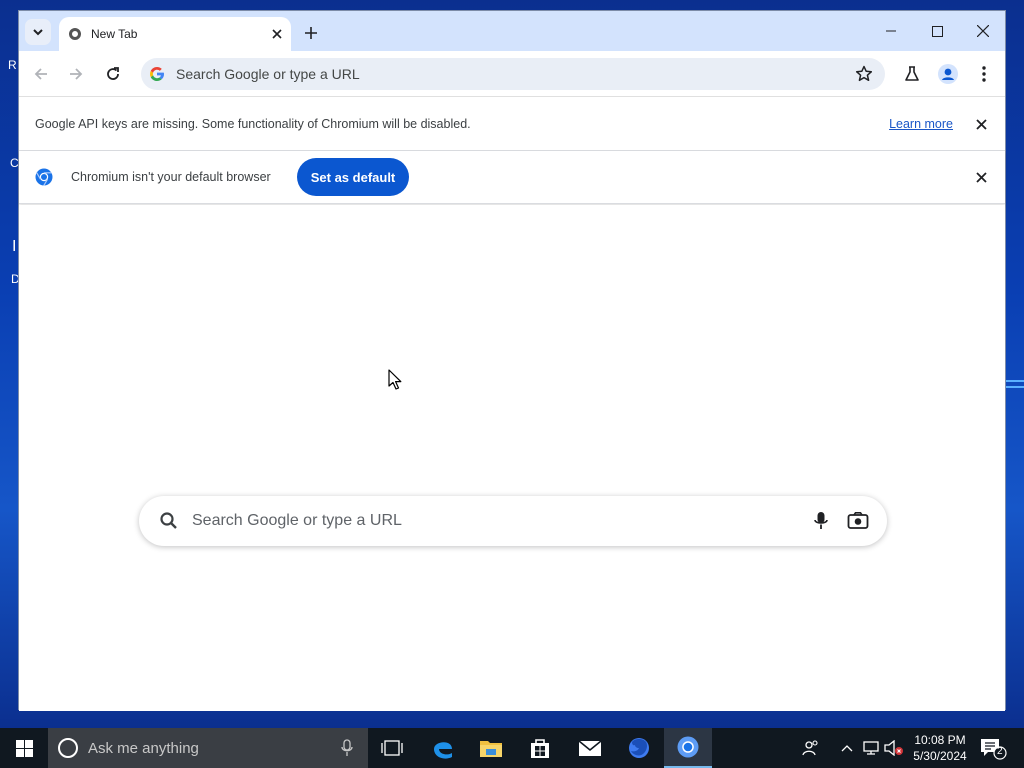 This screenshot has width=1024, height=768. Describe the element at coordinates (143, 748) in the screenshot. I see `taskbar-search-placeholder: Ask me anything` at that location.